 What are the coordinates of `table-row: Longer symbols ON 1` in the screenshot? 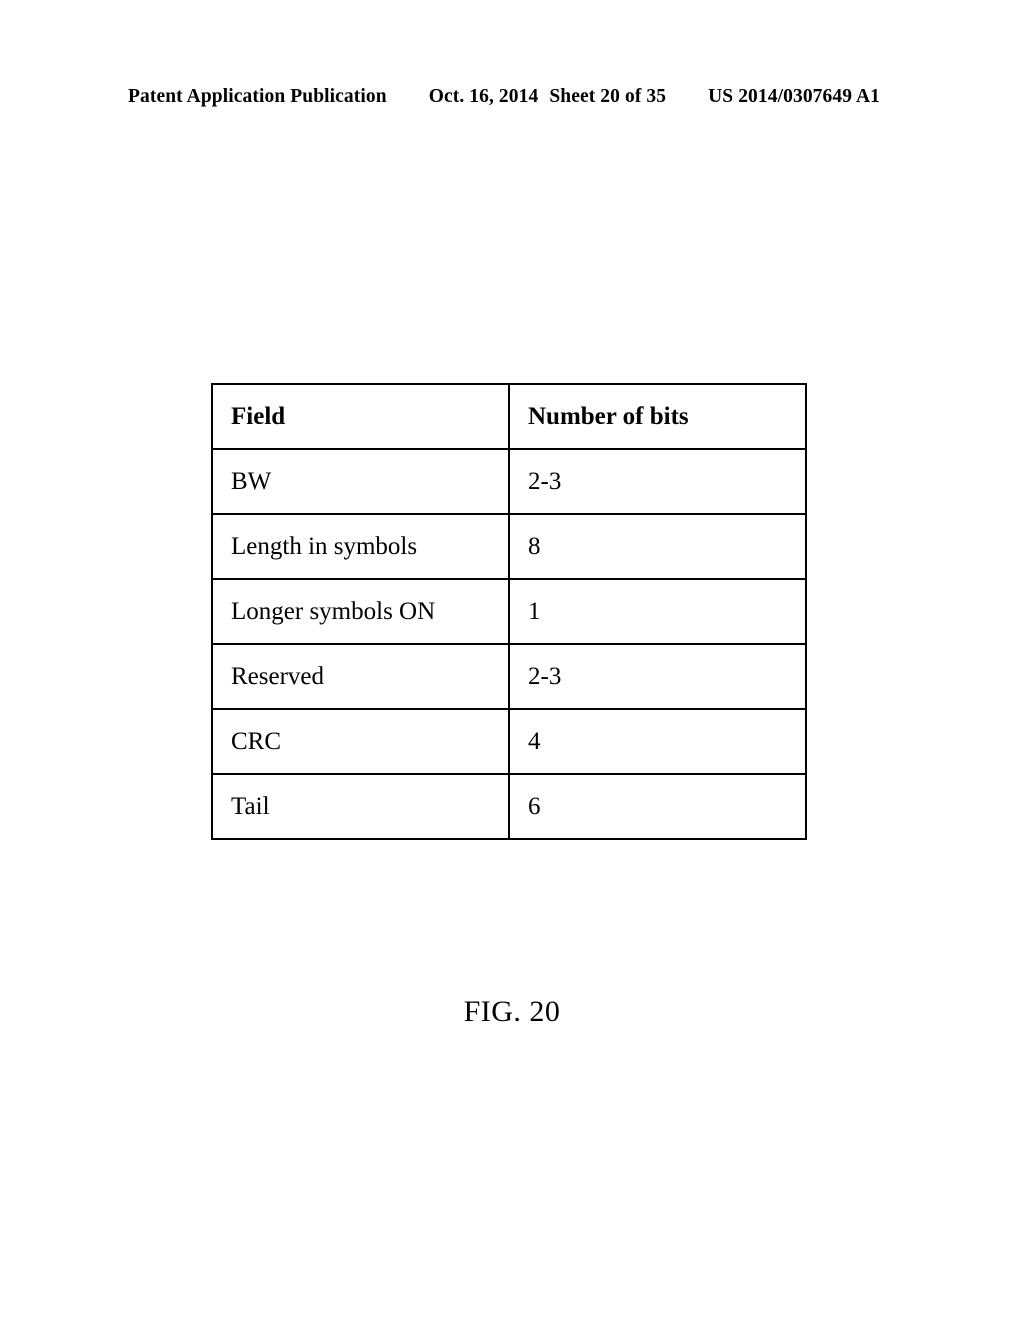 It's located at (509, 611).